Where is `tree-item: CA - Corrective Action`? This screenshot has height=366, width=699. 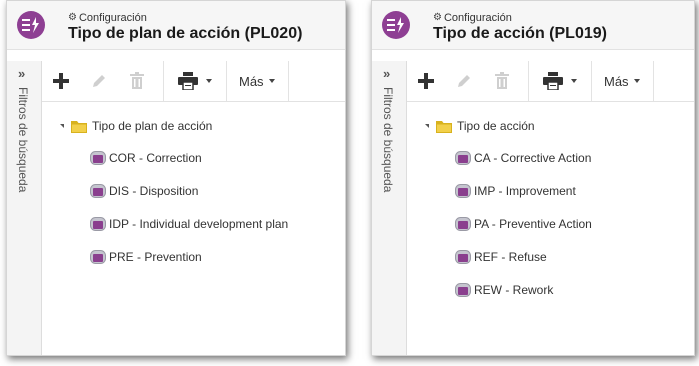
tree-item: CA - Corrective Action is located at coordinates (523, 158).